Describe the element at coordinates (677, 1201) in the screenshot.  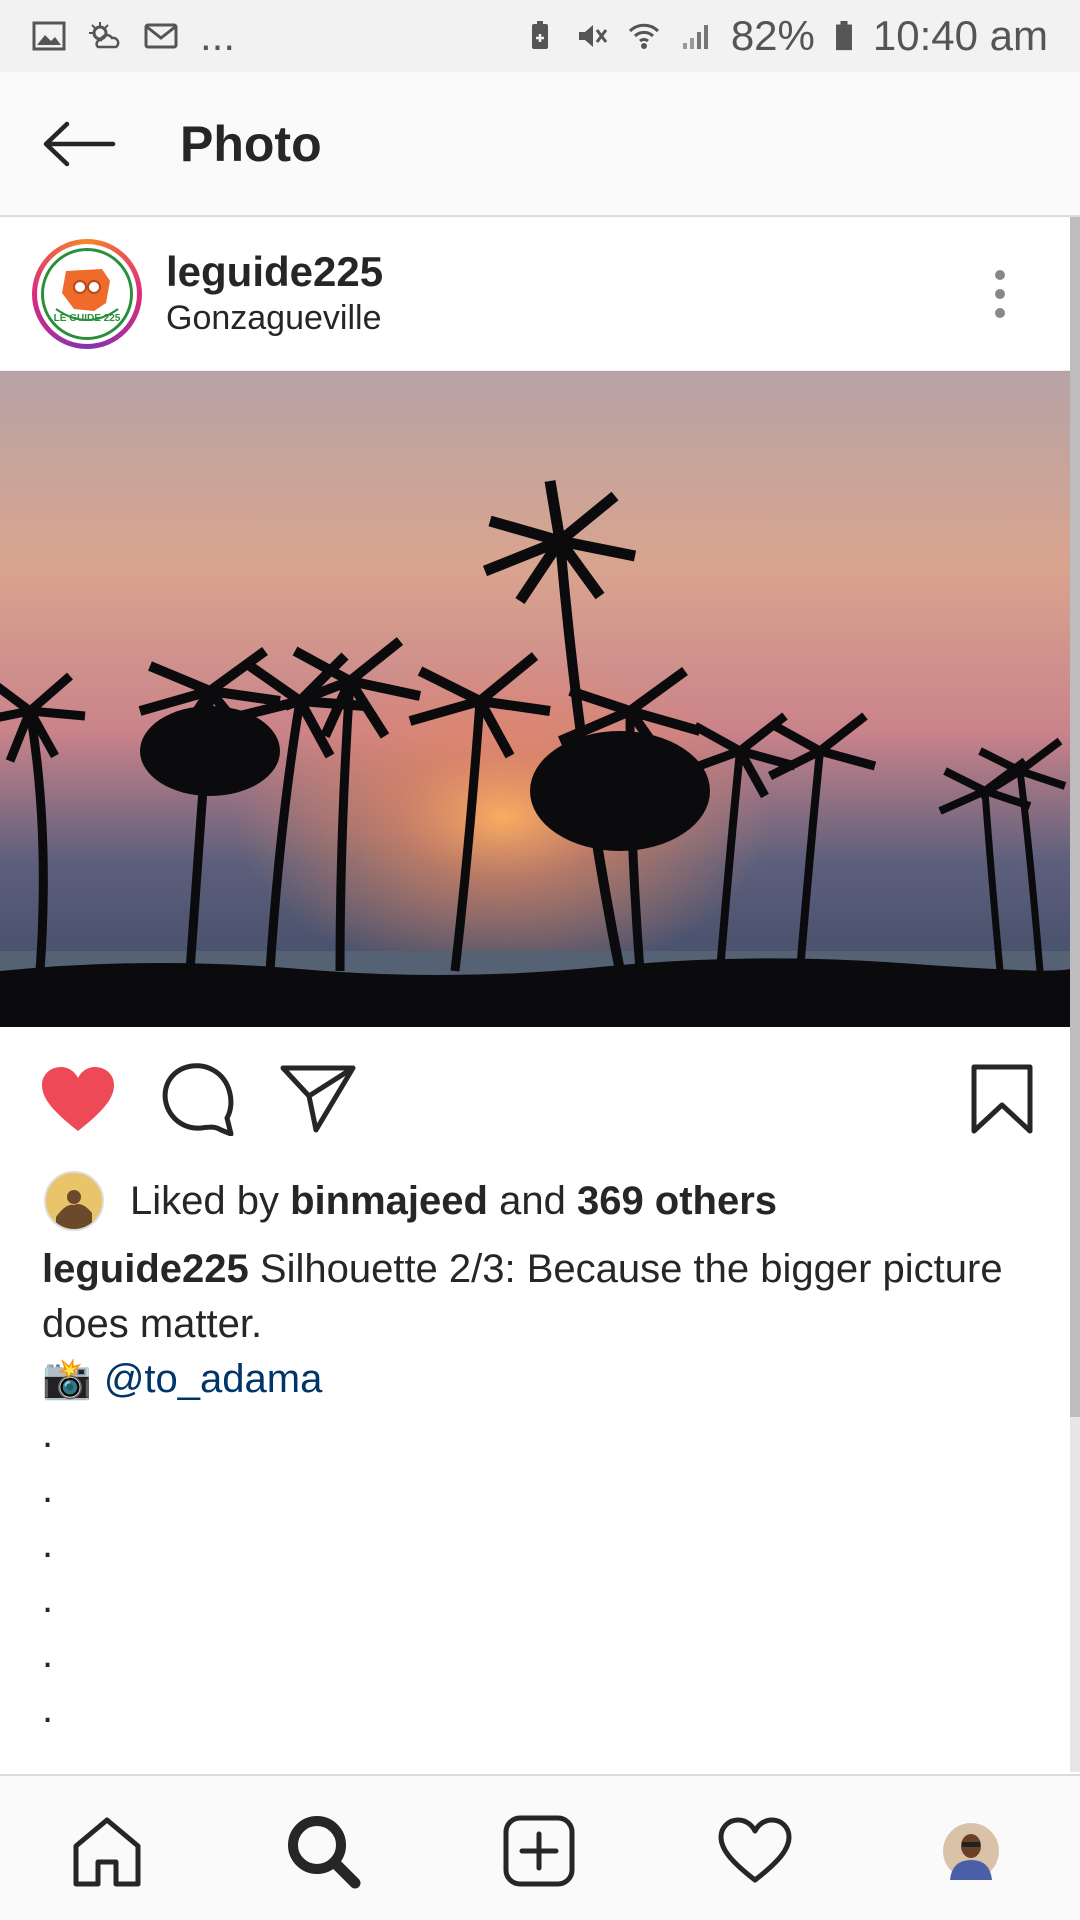
I see `likes-others-count: 369 others` at that location.